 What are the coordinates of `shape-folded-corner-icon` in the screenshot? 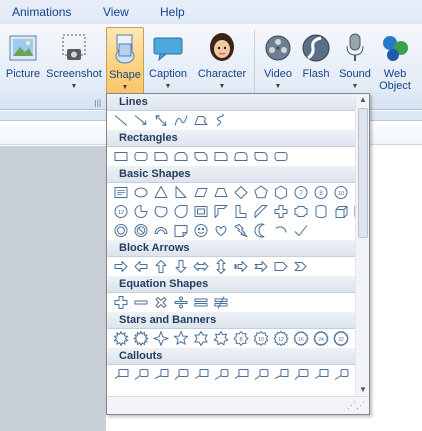 It's located at (181, 230).